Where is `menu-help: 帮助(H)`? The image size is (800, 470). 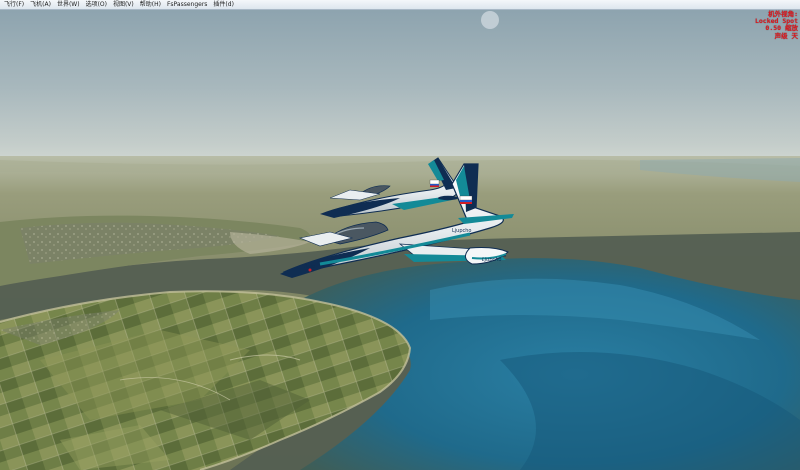 menu-help: 帮助(H) is located at coordinates (150, 4).